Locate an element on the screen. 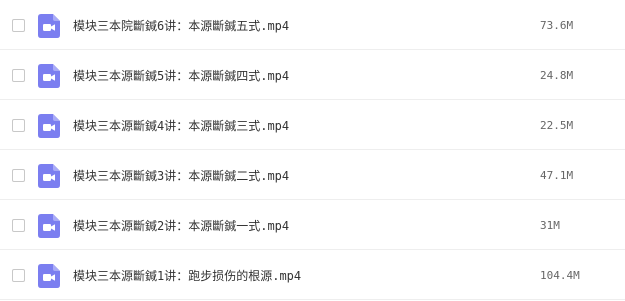 The width and height of the screenshot is (625, 301). file-size: 22.5M is located at coordinates (557, 125).